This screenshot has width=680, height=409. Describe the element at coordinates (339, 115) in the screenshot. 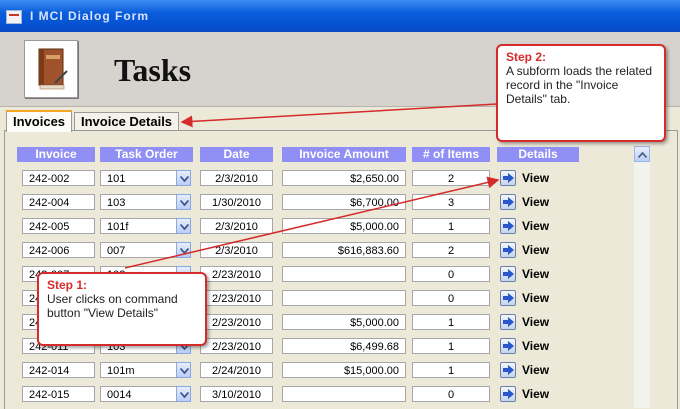

I see `arrow-step2` at that location.